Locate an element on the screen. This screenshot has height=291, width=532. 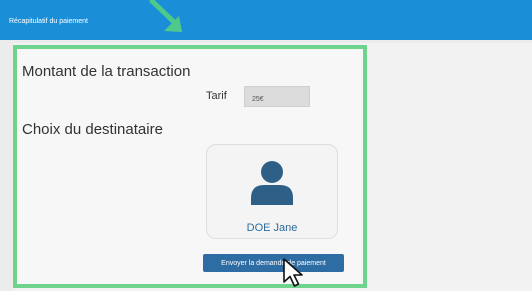
recipient-heading: Choix du destinataire is located at coordinates (92, 129).